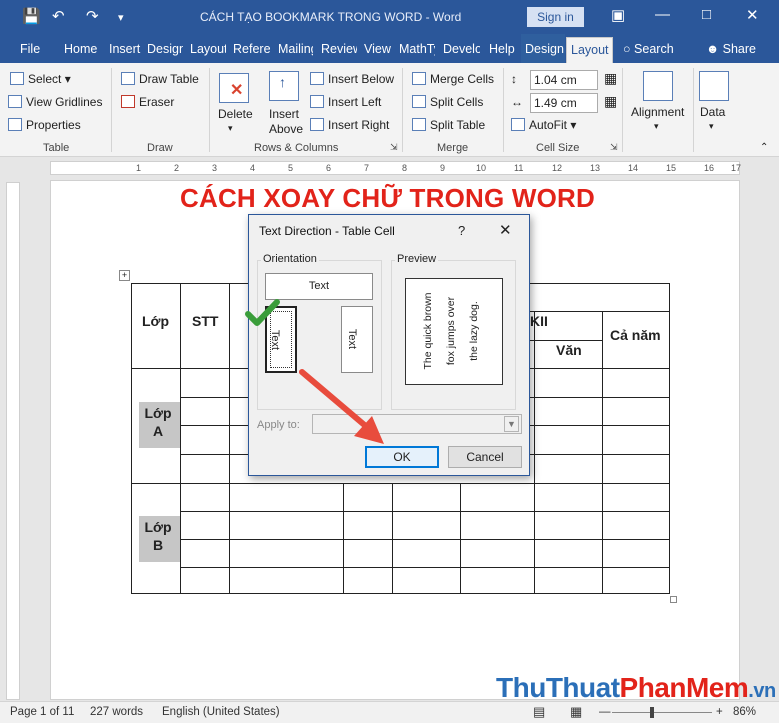  I want to click on split-cells-button: Split Cells, so click(447, 102).